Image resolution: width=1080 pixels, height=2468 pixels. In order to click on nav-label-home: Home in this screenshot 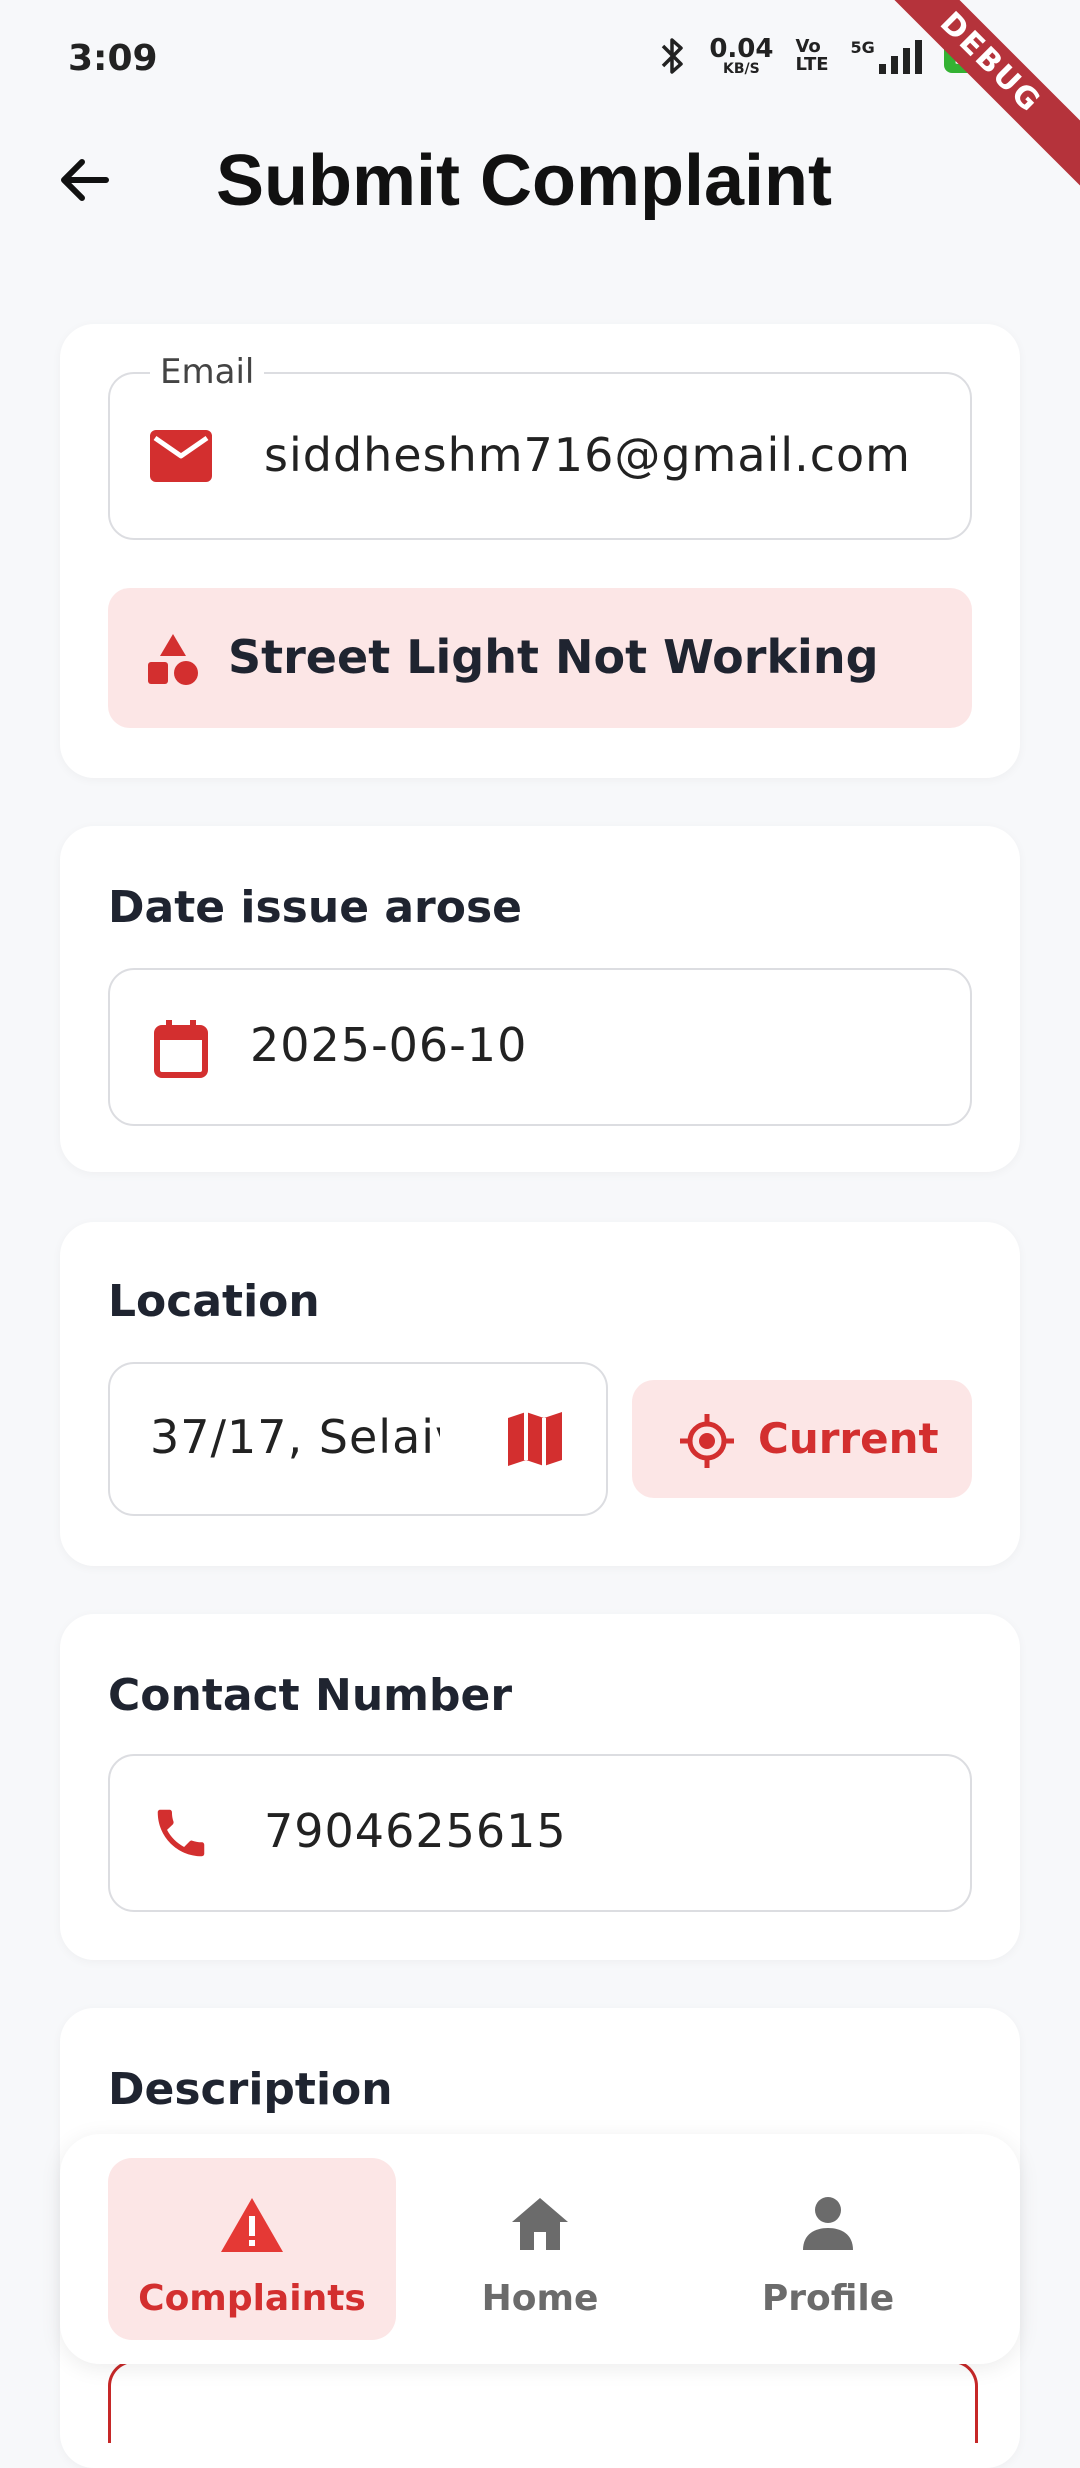, I will do `click(540, 2298)`.